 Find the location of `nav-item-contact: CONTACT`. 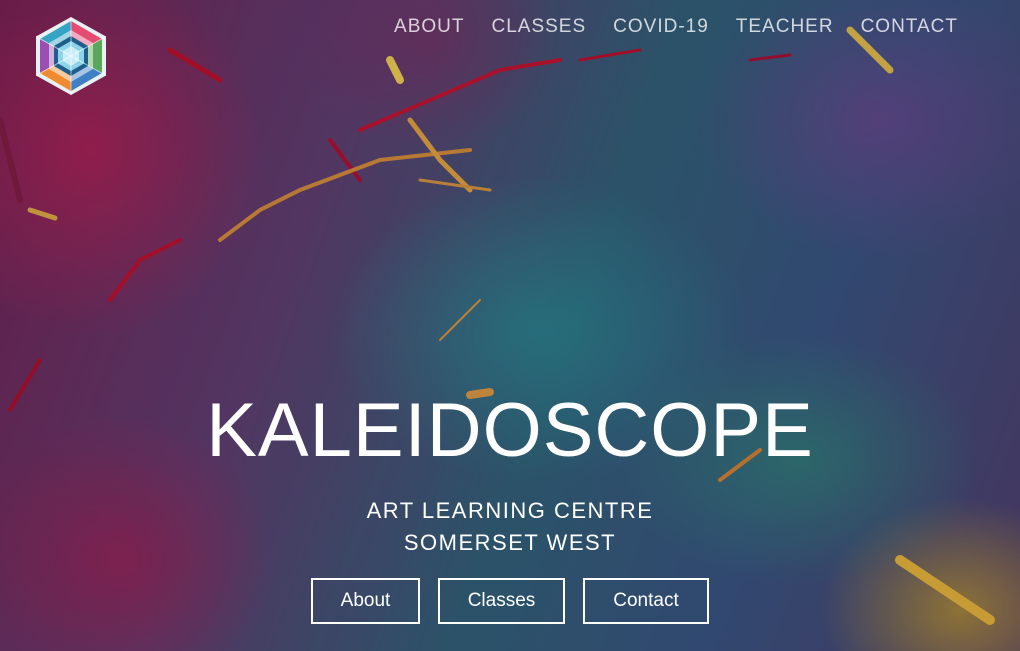

nav-item-contact: CONTACT is located at coordinates (896, 27).